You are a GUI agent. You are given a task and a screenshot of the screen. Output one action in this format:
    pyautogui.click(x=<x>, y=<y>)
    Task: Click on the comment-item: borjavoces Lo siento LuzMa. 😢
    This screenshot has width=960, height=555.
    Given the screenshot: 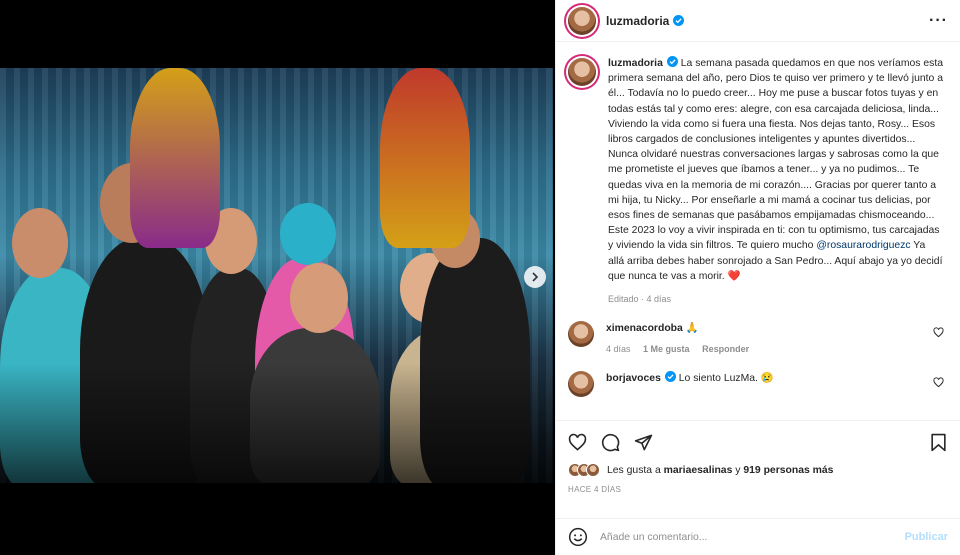 What is the action you would take?
    pyautogui.click(x=758, y=384)
    